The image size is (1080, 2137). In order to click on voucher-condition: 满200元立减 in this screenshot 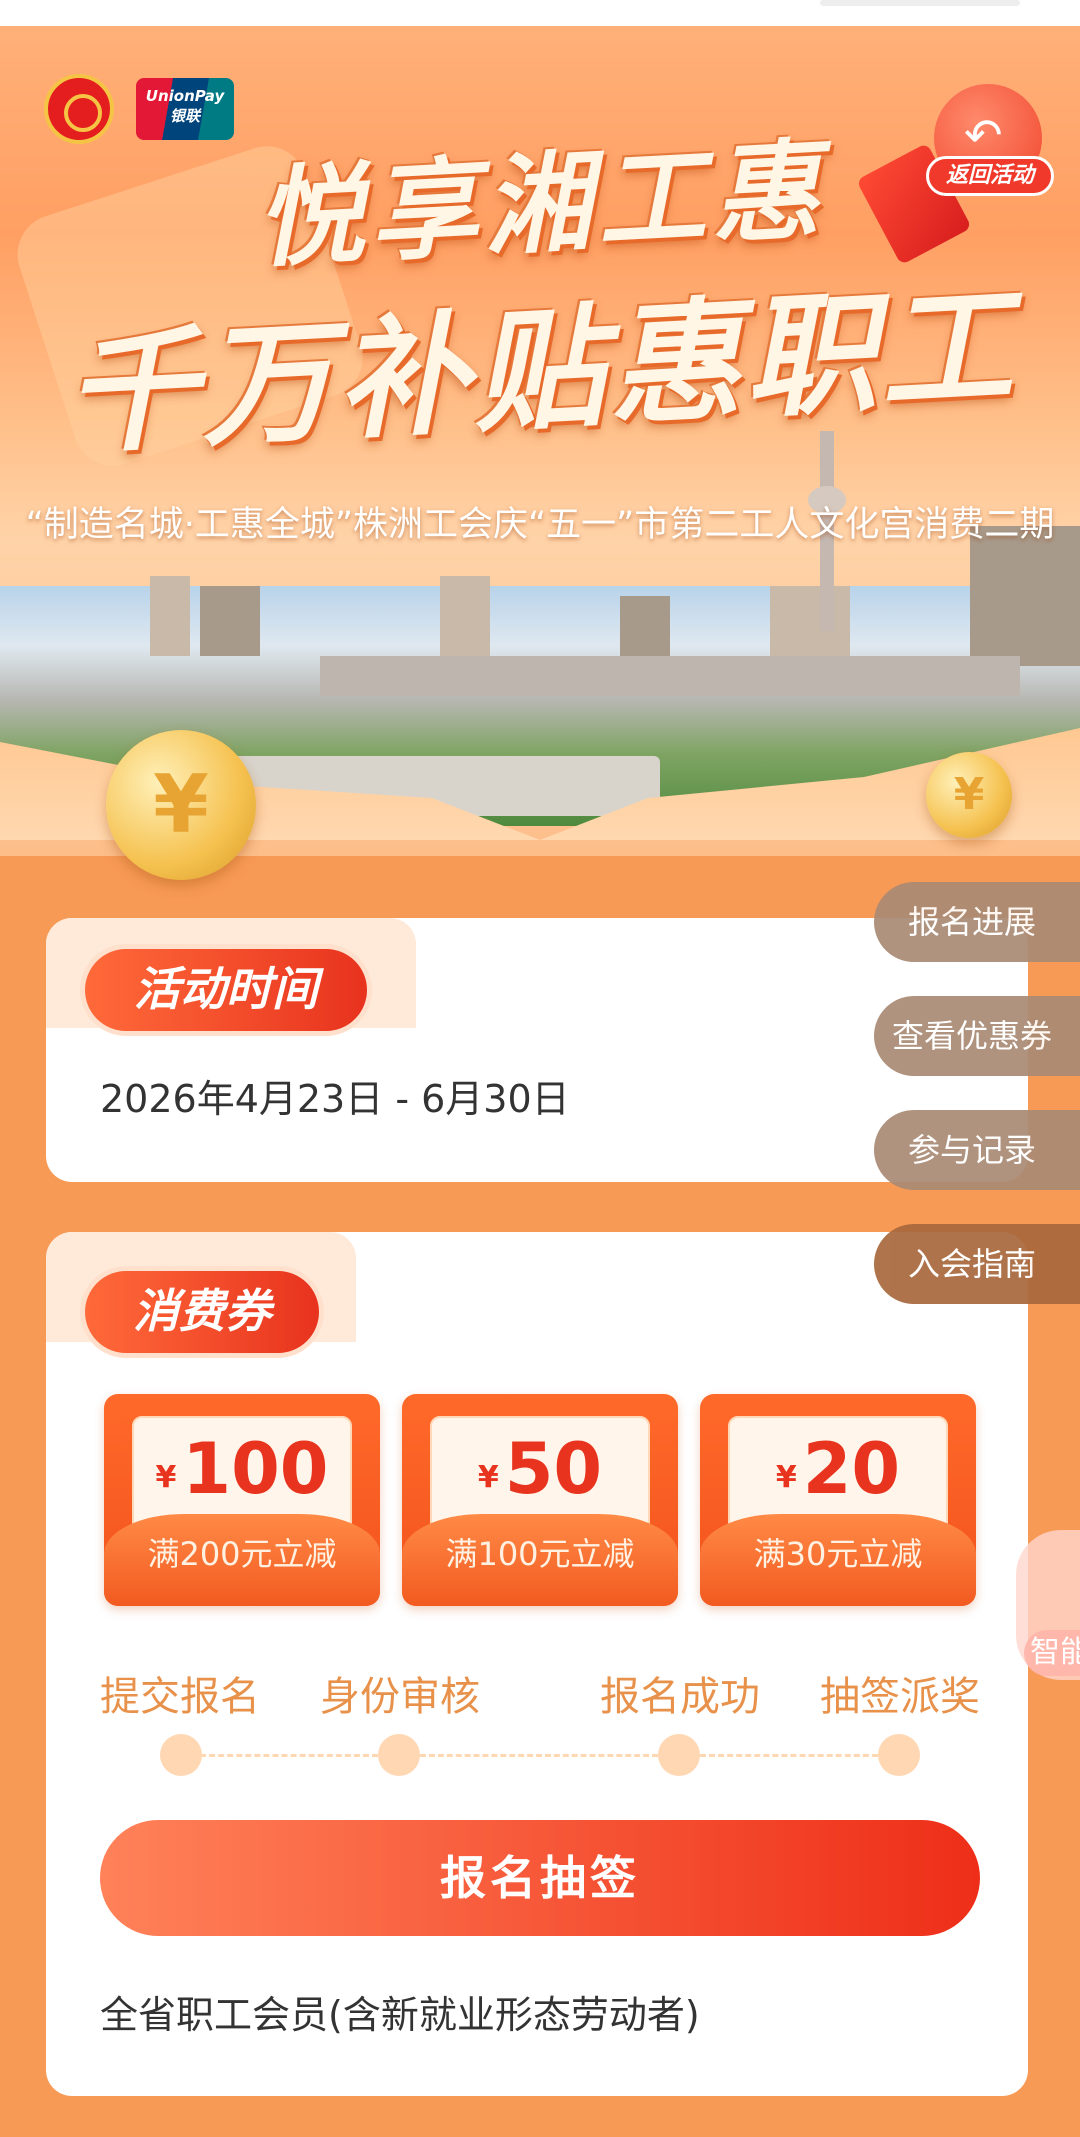, I will do `click(242, 1560)`.